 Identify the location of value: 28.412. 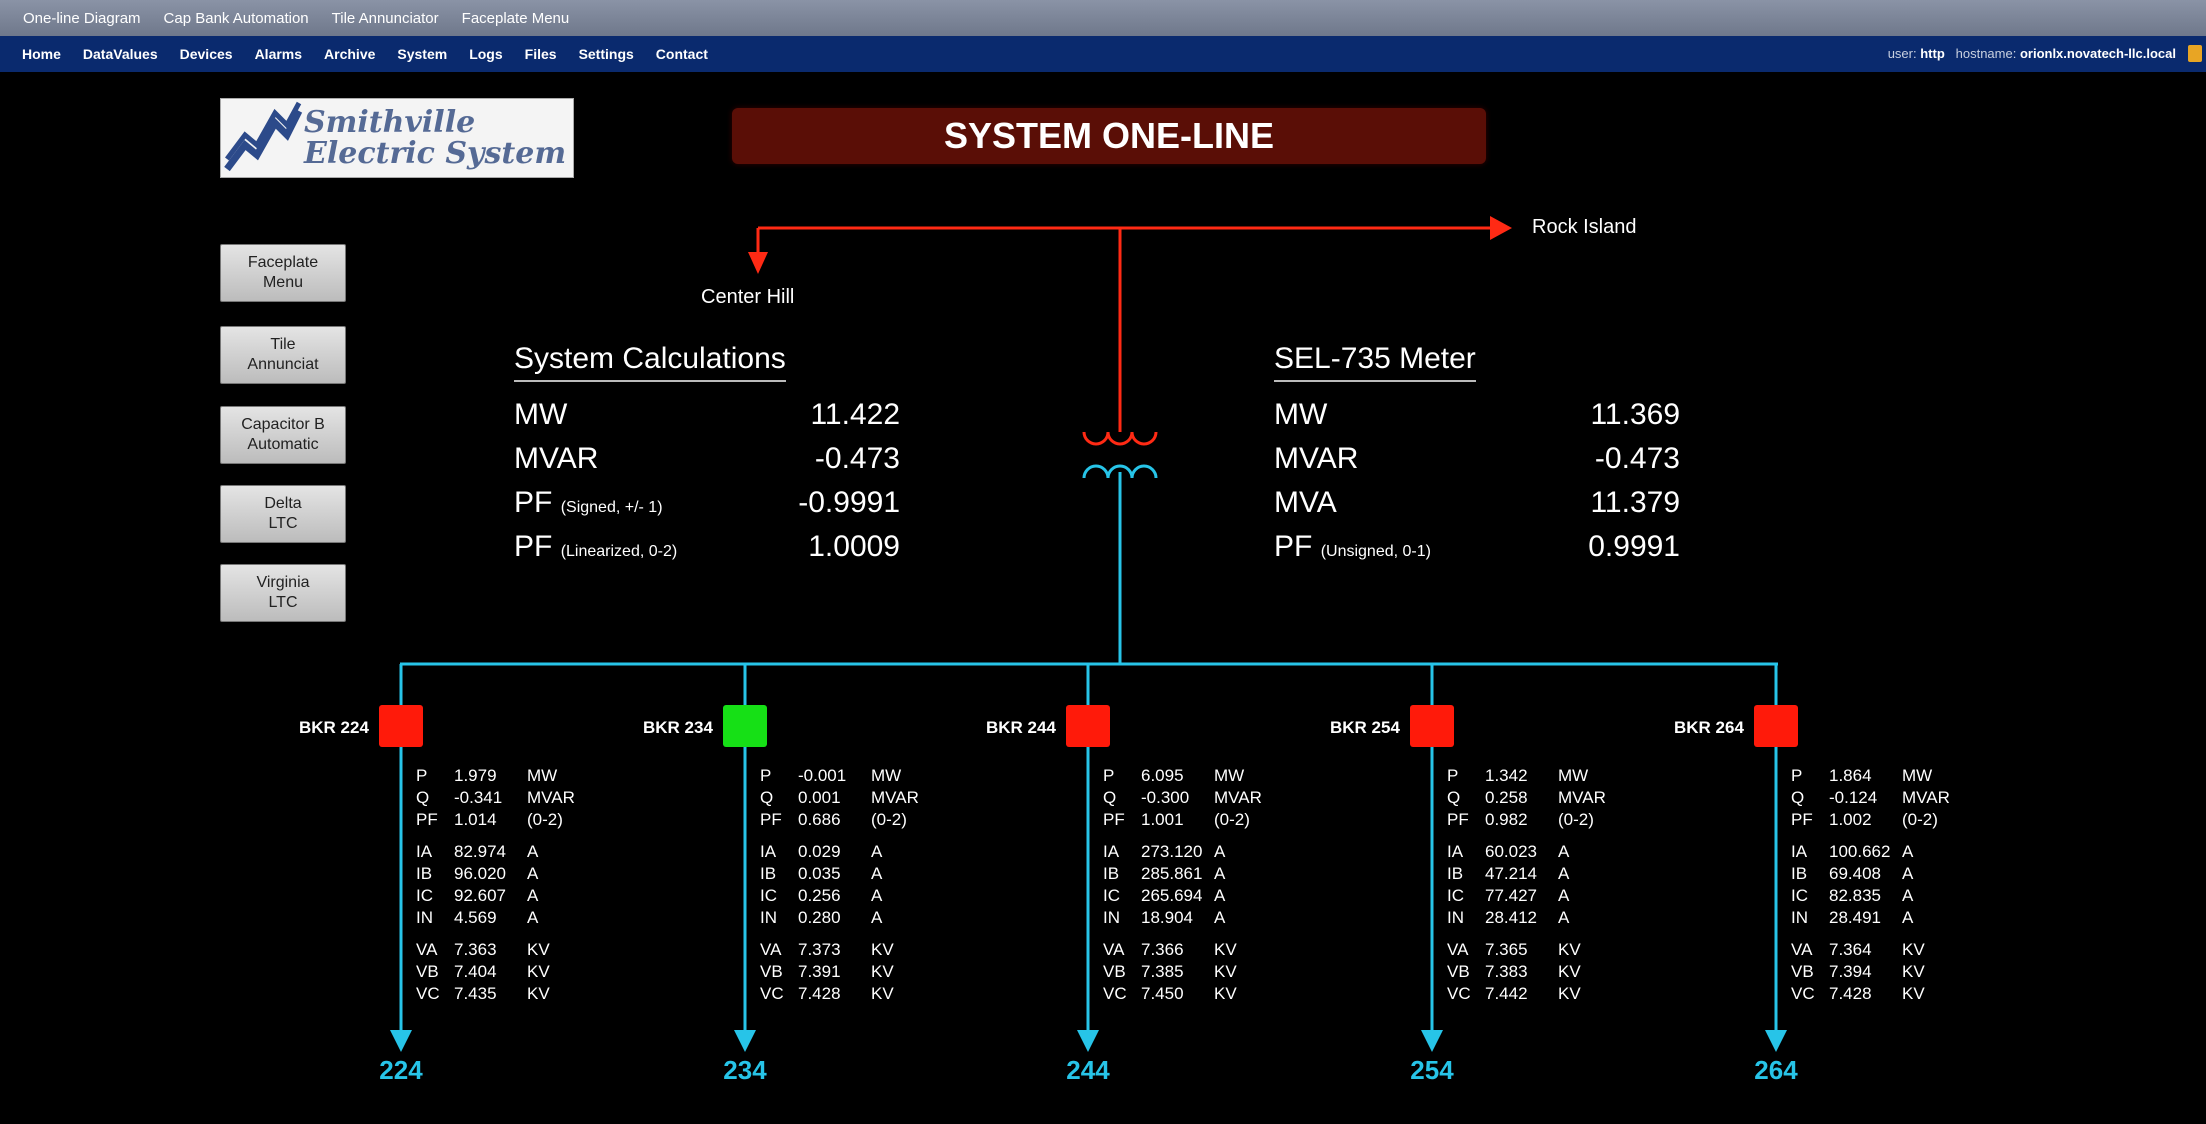
(1511, 917).